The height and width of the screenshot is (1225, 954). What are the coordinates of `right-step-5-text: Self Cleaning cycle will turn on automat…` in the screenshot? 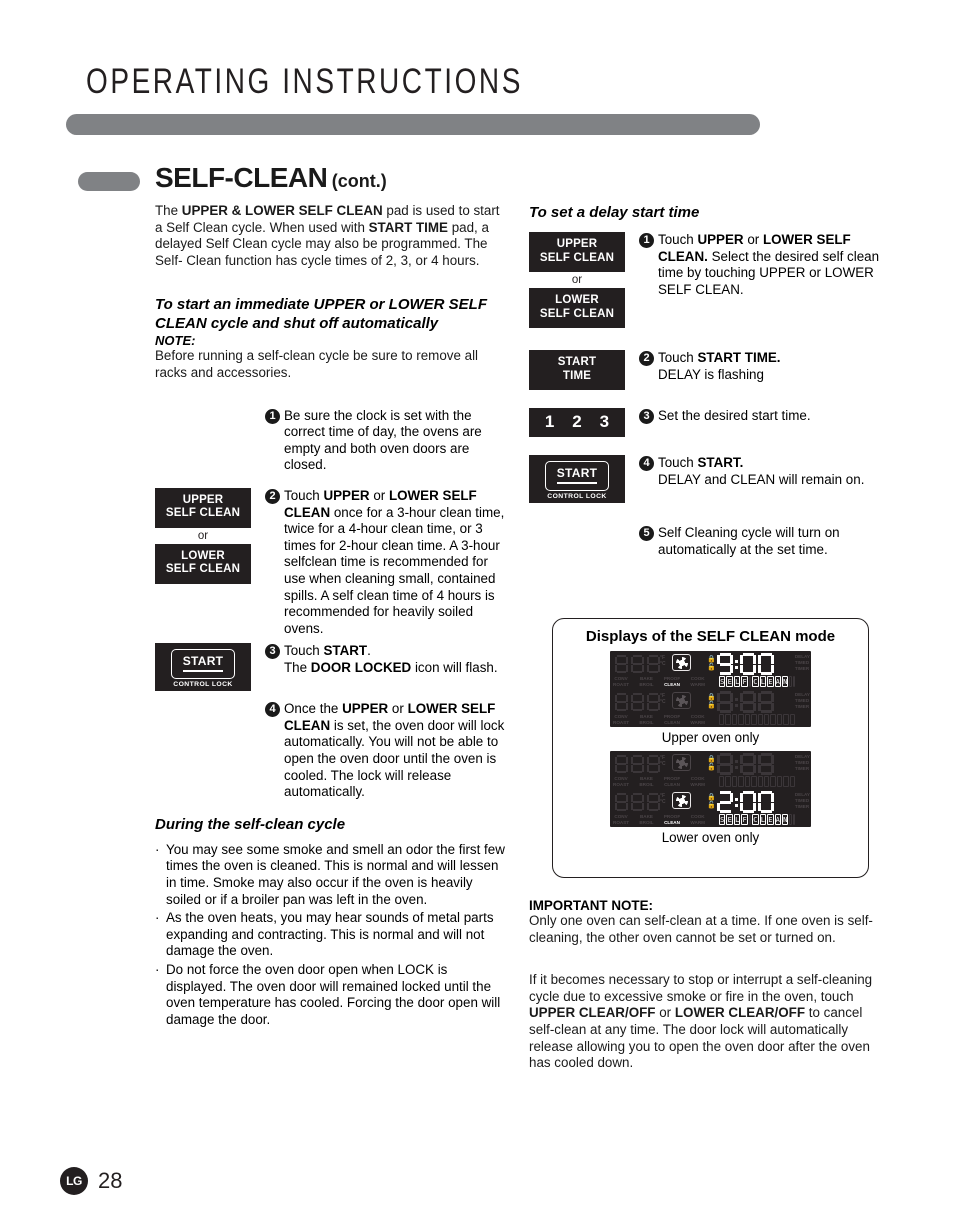 It's located at (749, 541).